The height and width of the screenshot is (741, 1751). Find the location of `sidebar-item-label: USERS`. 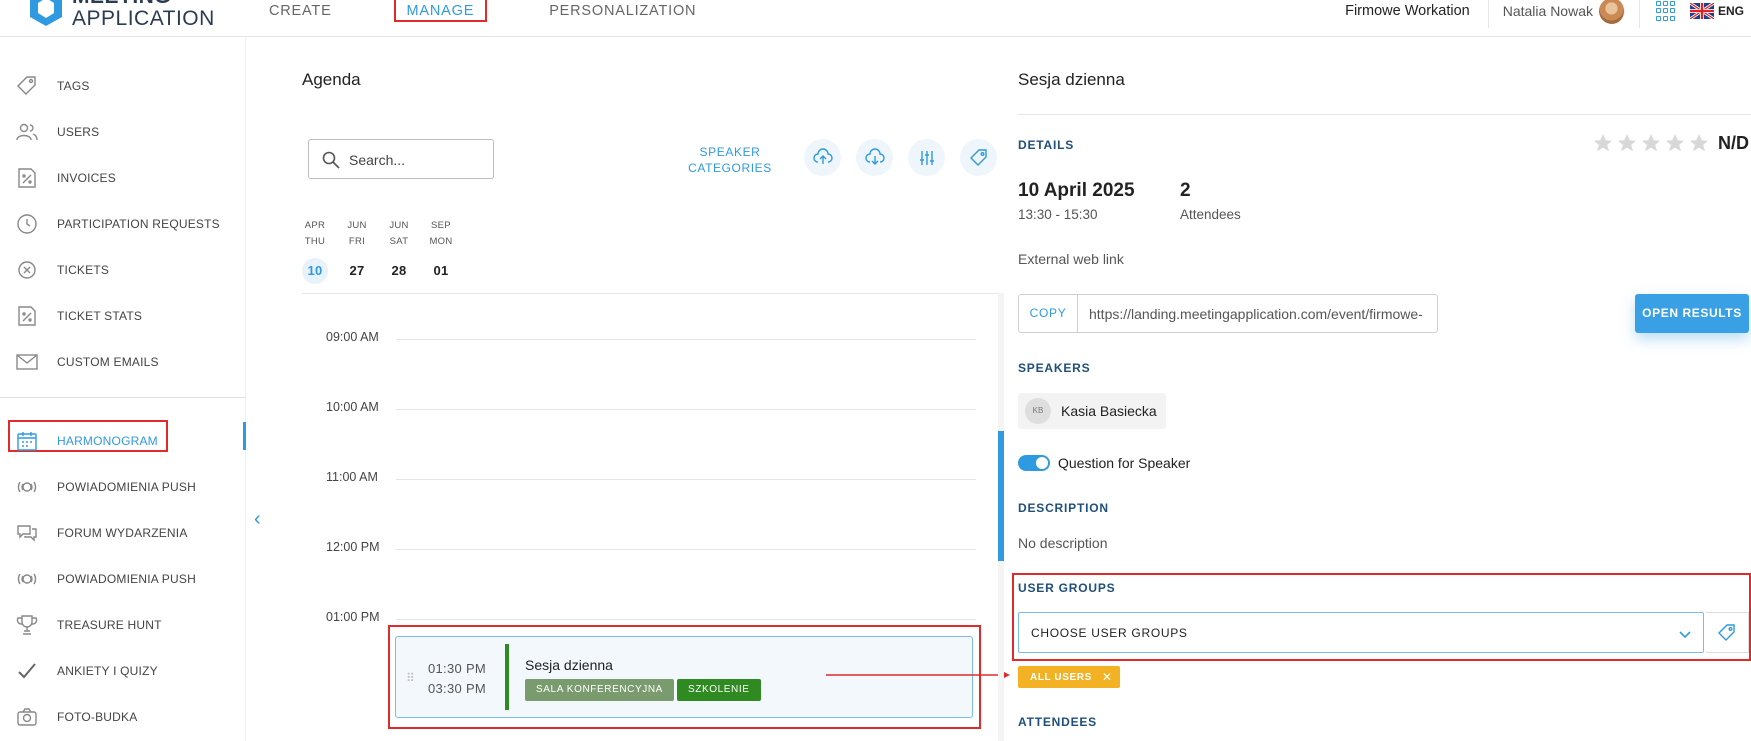

sidebar-item-label: USERS is located at coordinates (78, 132).